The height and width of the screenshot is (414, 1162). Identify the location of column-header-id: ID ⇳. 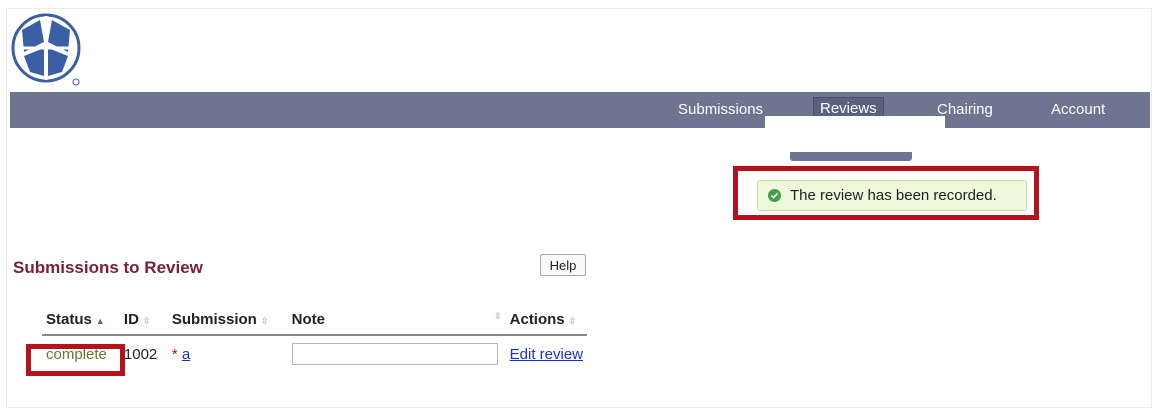
(143, 322).